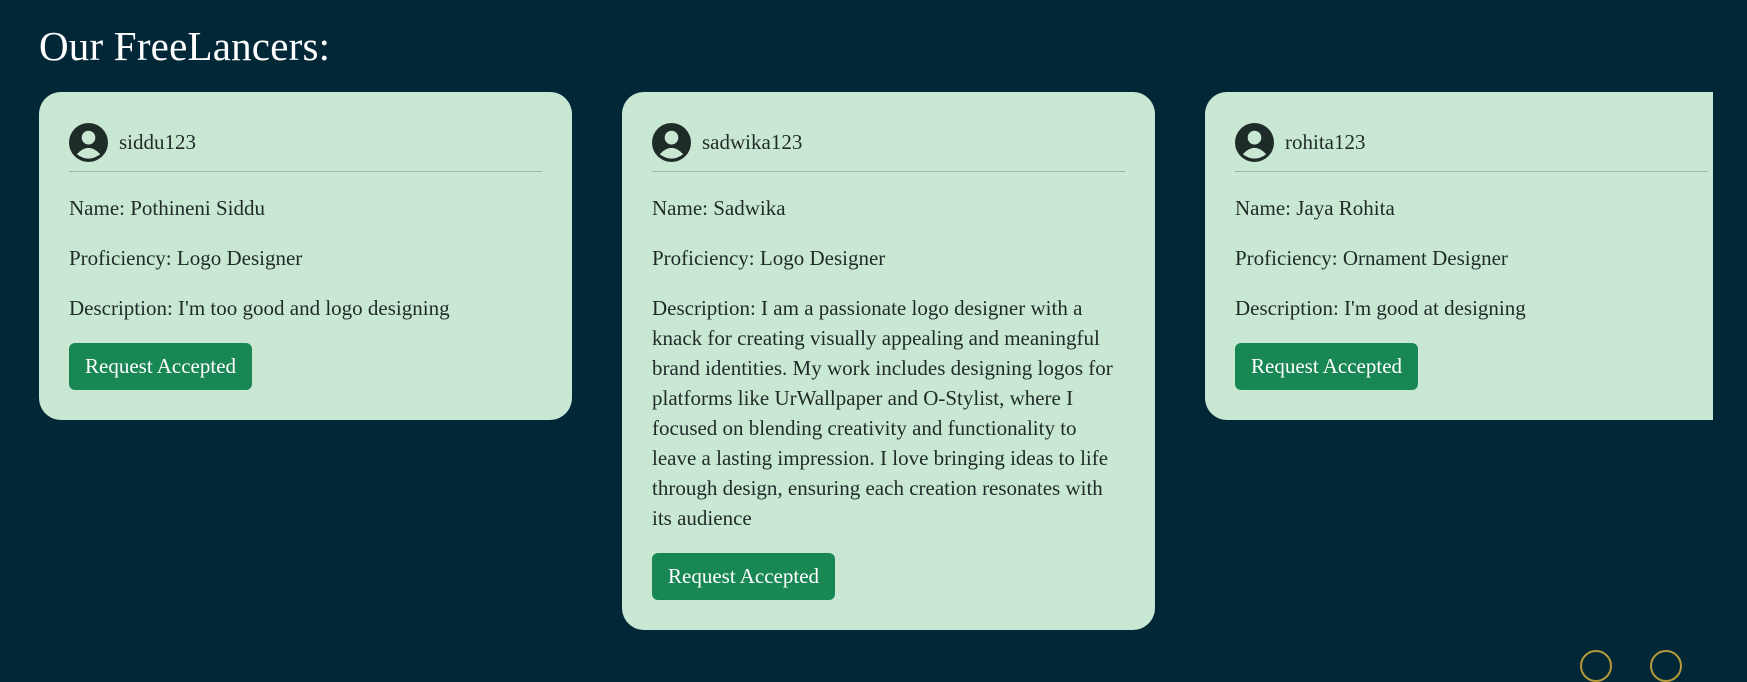 The image size is (1747, 682). What do you see at coordinates (167, 208) in the screenshot?
I see `freelancer-name: Name: Pothineni Siddu` at bounding box center [167, 208].